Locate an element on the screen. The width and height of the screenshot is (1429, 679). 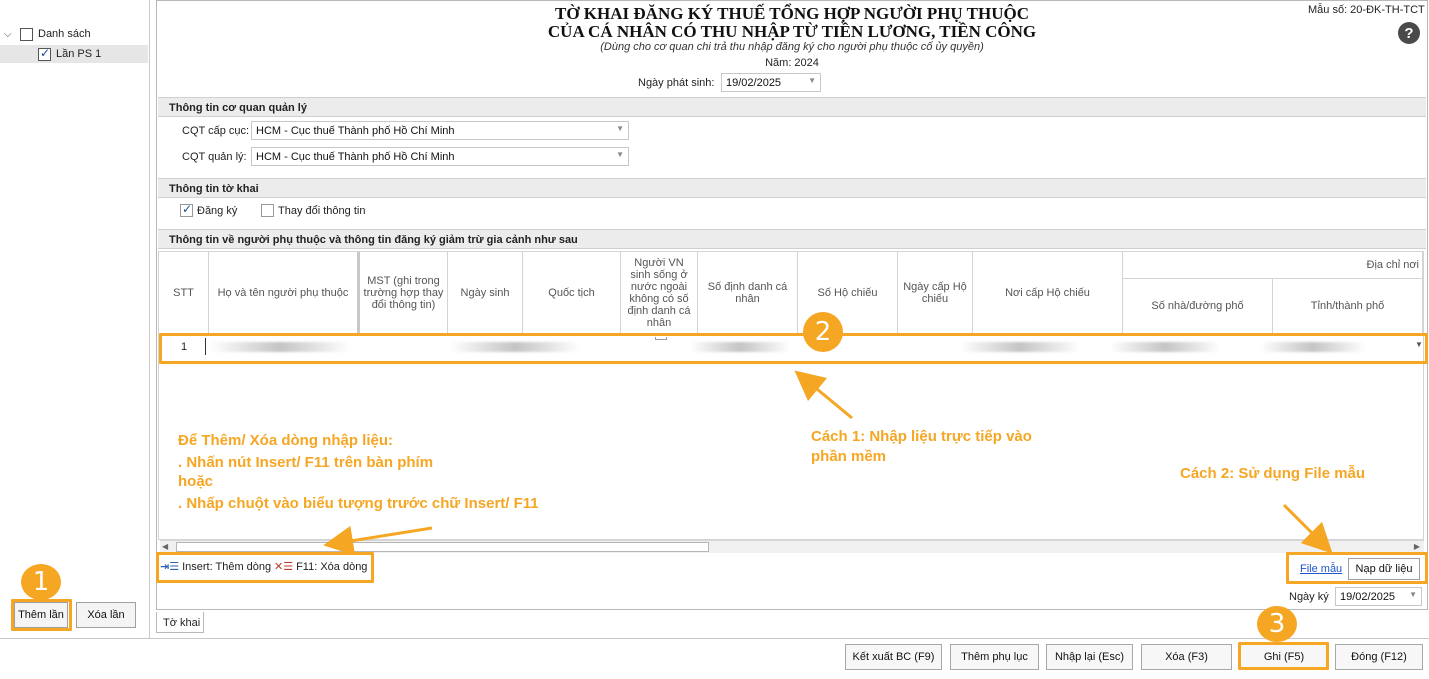
arrow-to-template is located at coordinates (1307, 528).